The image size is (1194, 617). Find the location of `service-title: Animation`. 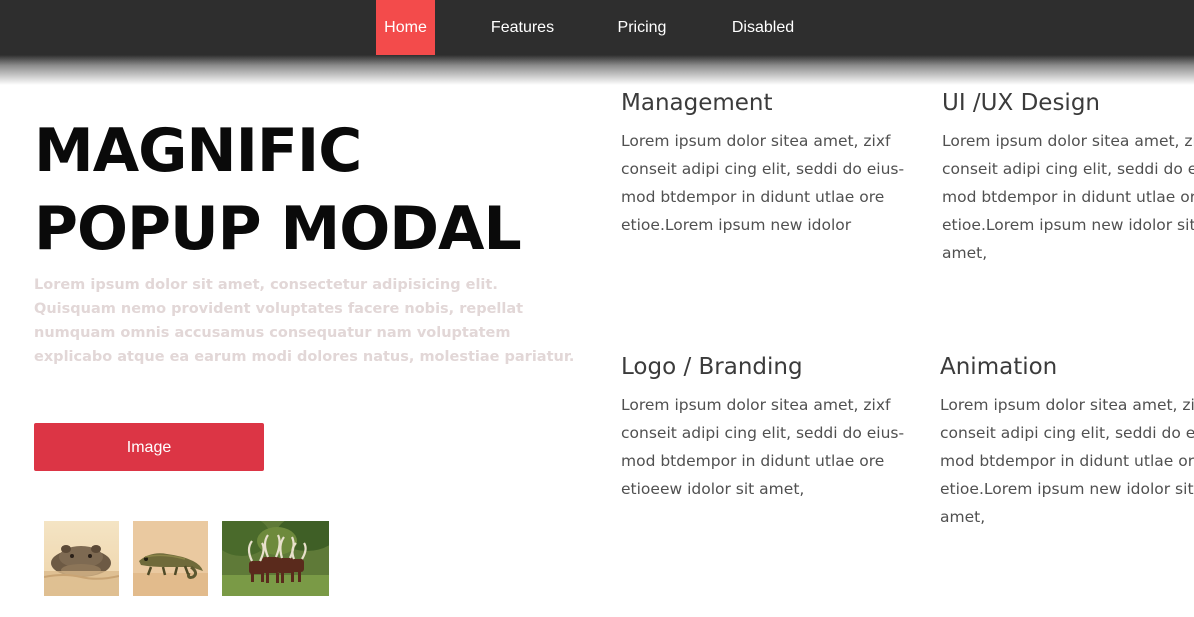

service-title: Animation is located at coordinates (999, 367).